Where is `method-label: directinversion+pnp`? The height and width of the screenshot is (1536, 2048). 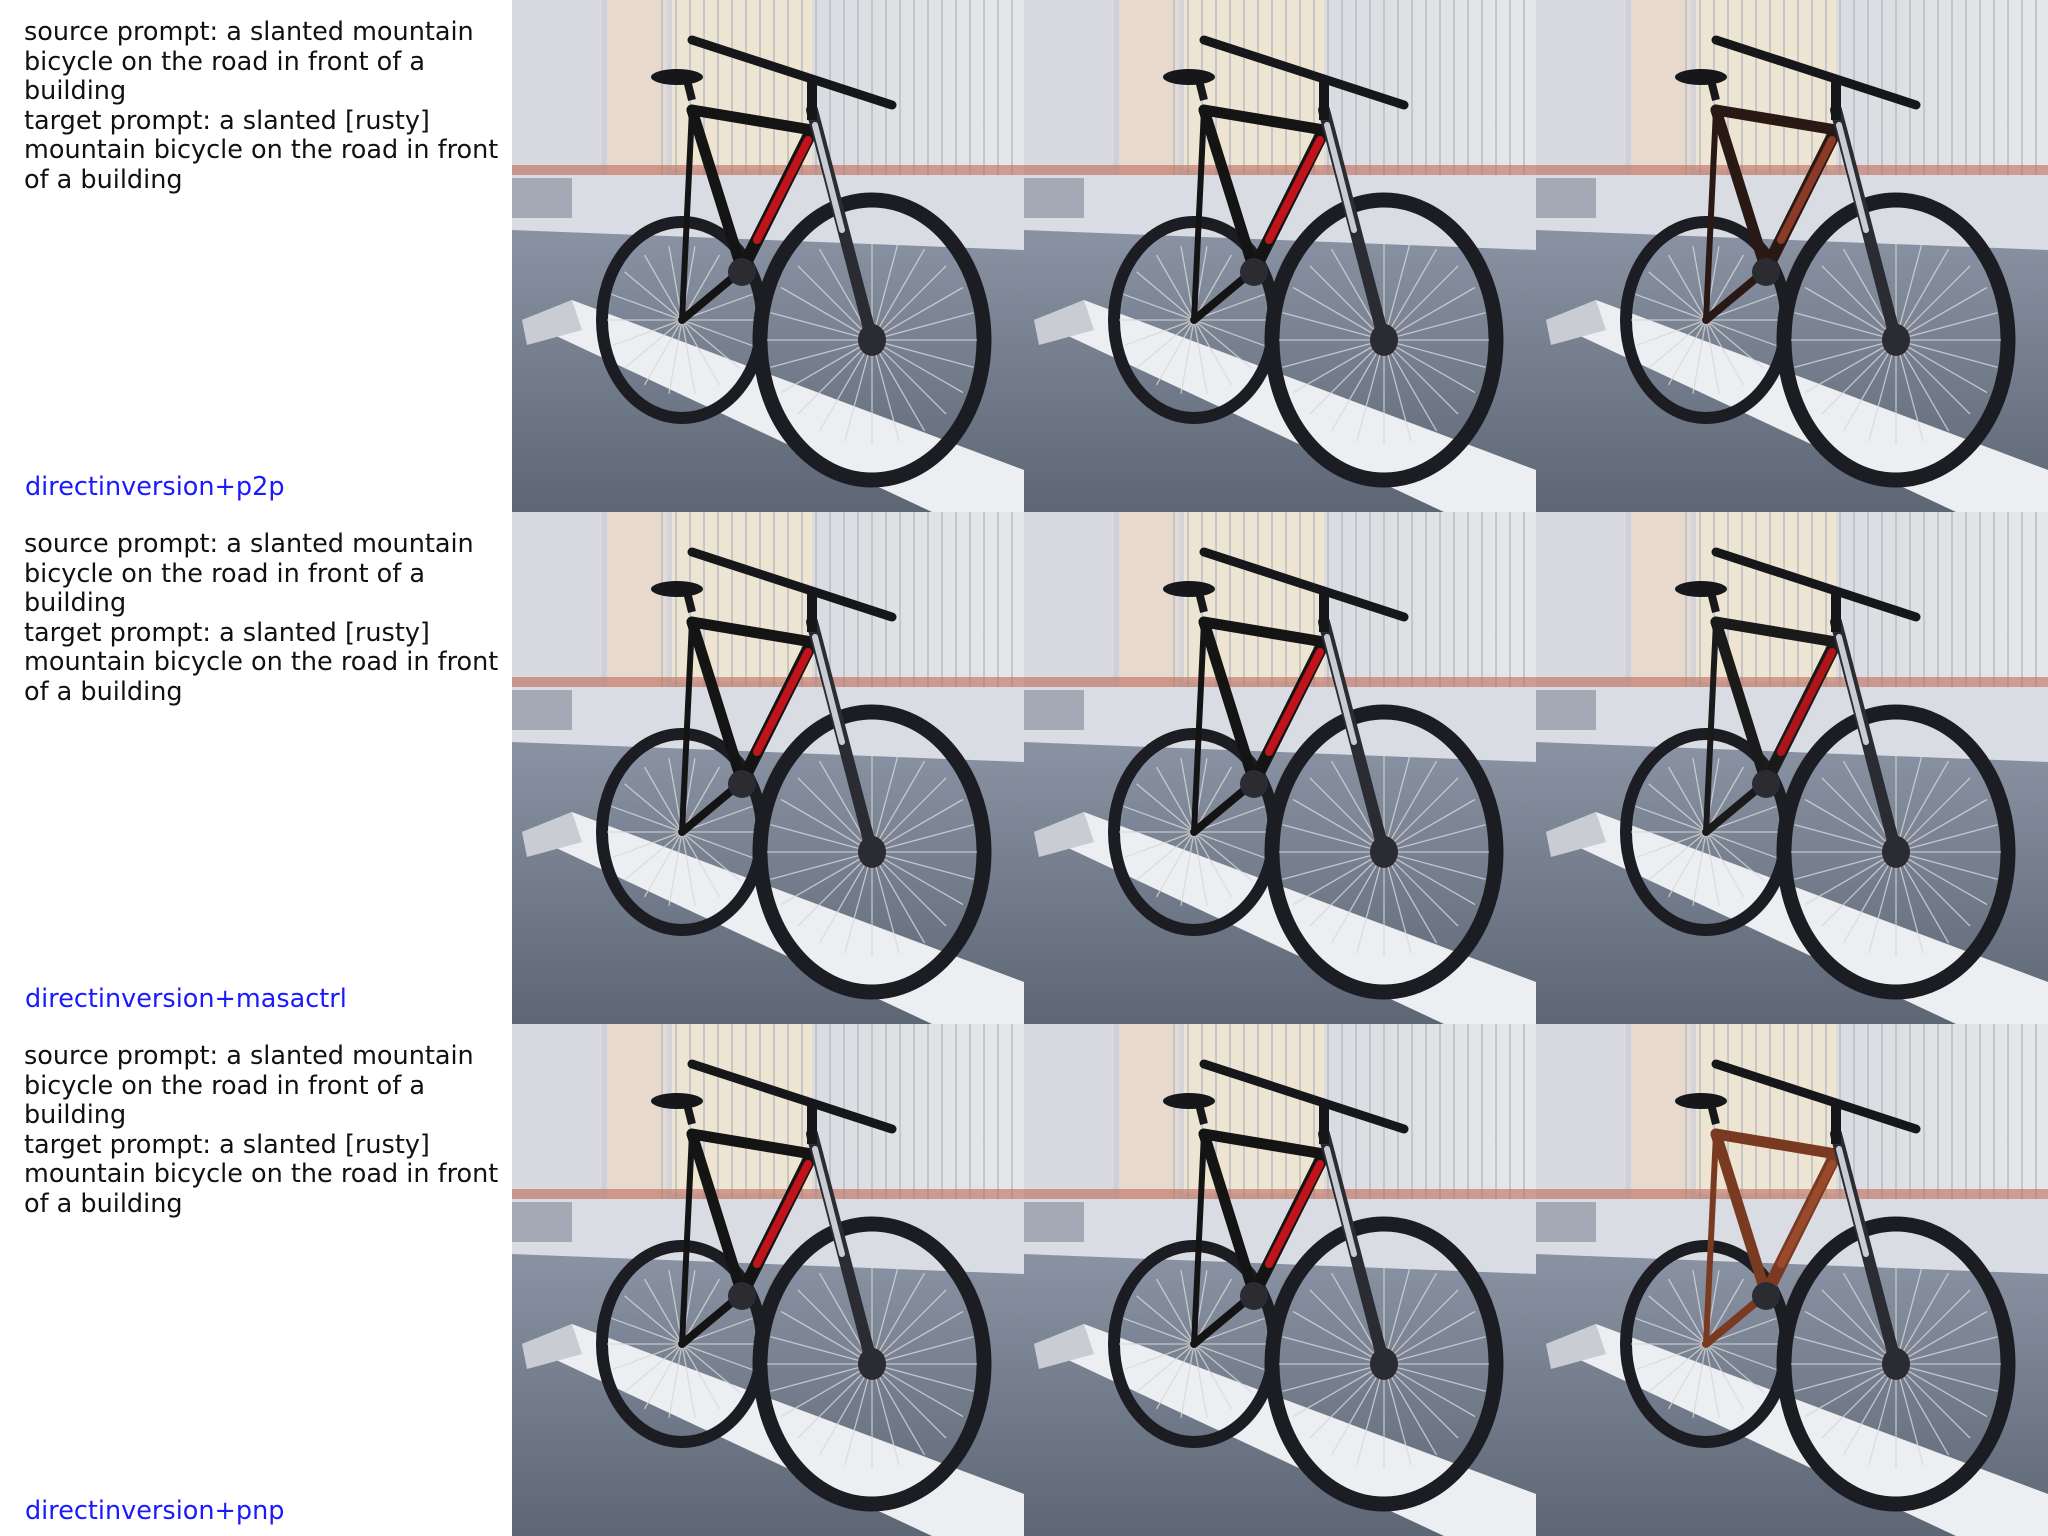
method-label: directinversion+pnp is located at coordinates (155, 1511).